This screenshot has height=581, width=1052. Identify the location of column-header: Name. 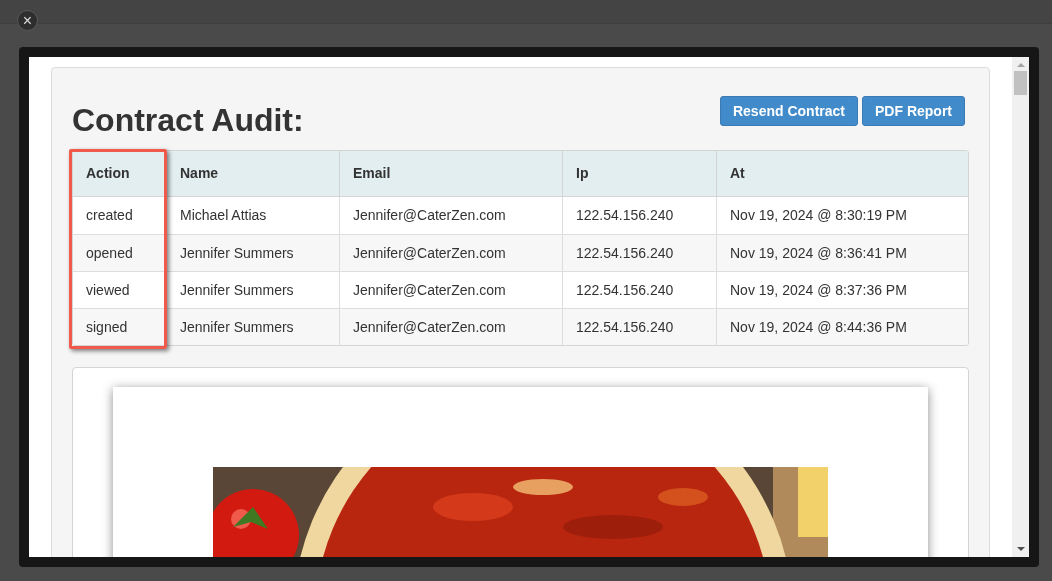
(252, 173).